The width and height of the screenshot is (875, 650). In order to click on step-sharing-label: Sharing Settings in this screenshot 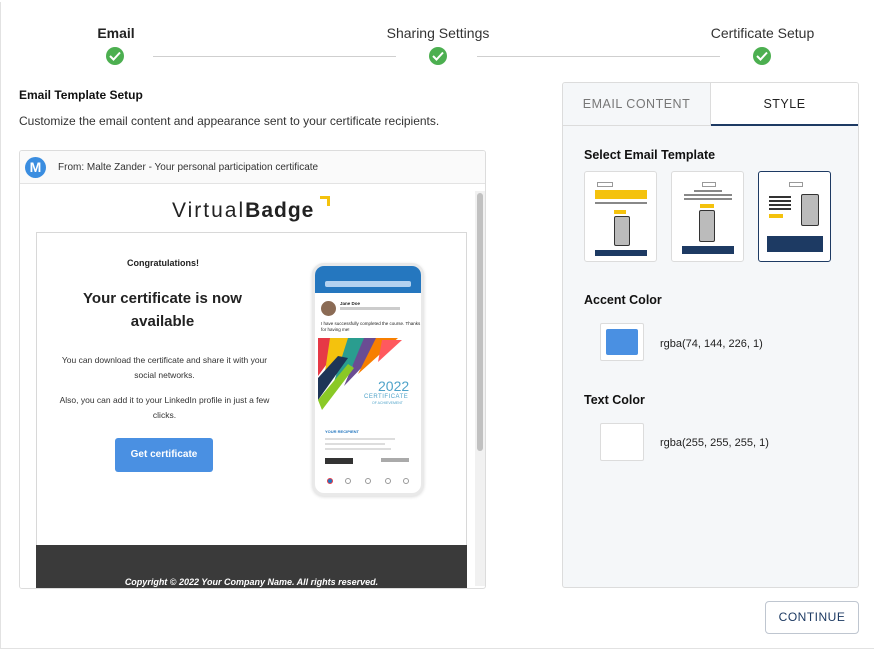, I will do `click(438, 33)`.